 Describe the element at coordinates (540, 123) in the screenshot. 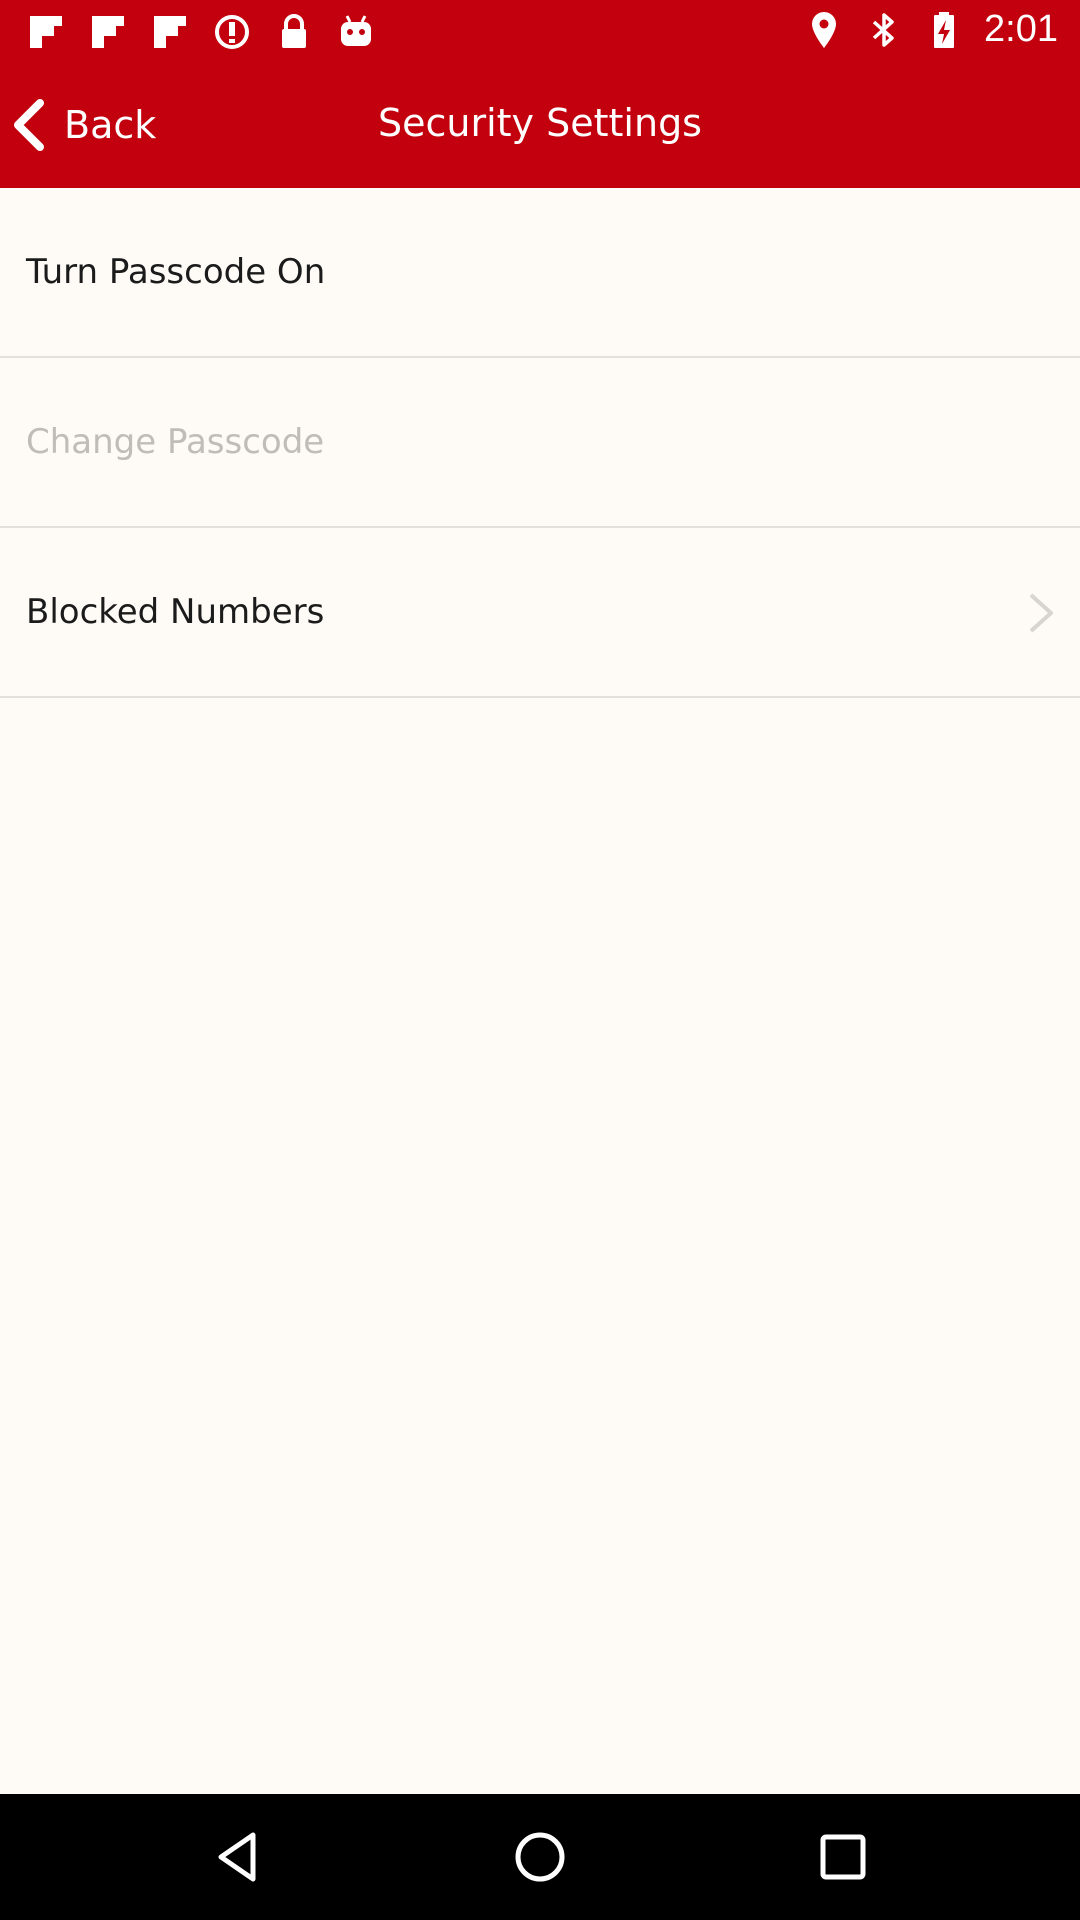

I see `page-title: Security Settings` at that location.